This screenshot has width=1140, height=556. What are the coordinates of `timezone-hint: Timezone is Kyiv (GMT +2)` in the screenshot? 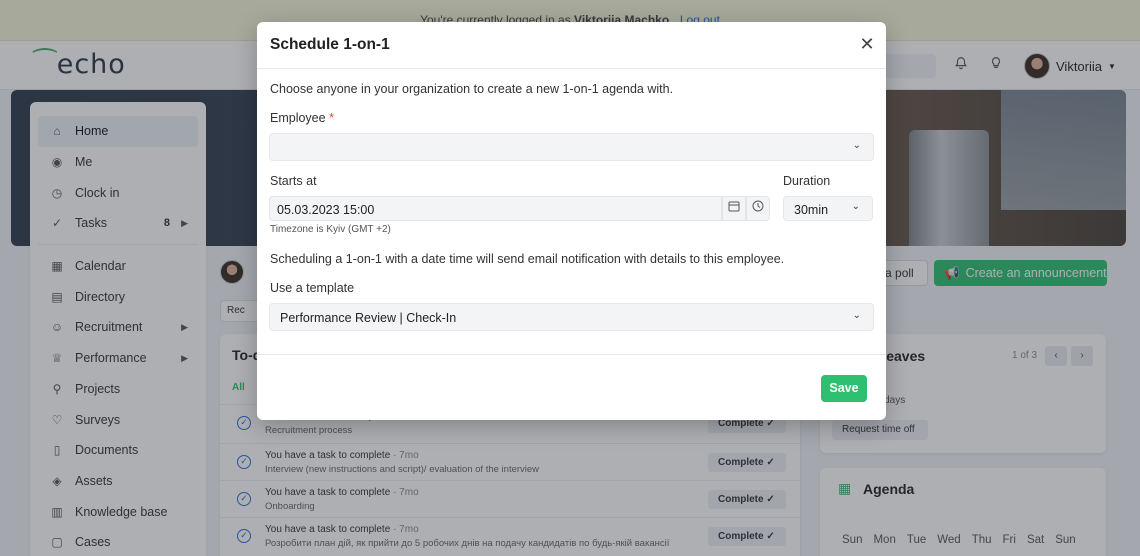 It's located at (330, 229).